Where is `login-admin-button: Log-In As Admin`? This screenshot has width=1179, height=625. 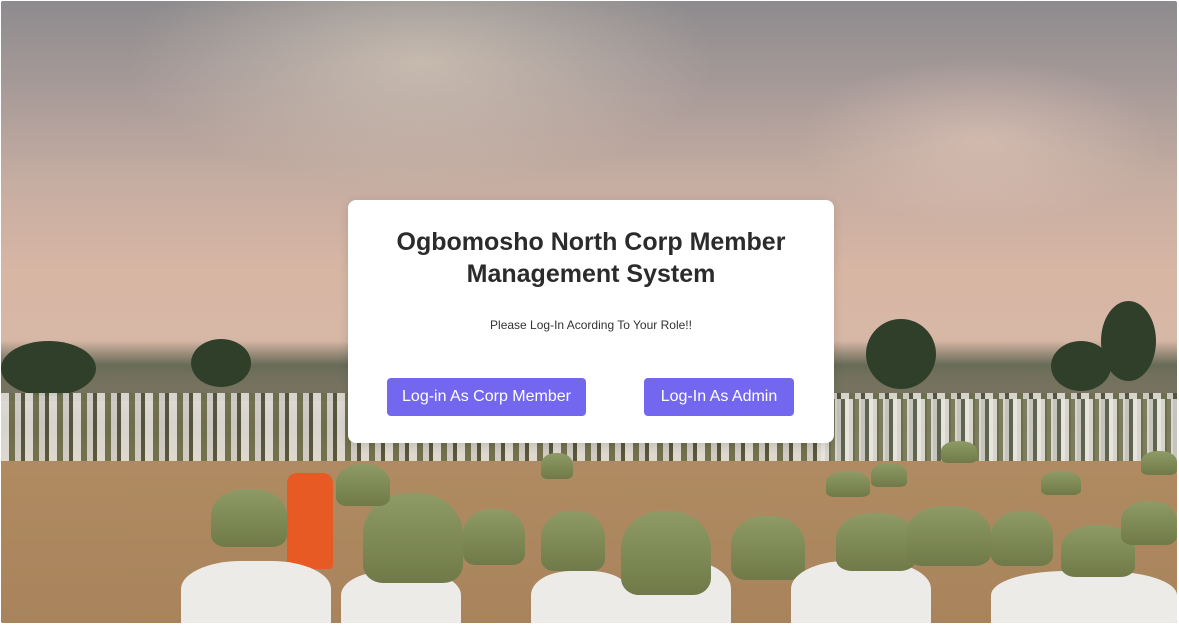
login-admin-button: Log-In As Admin is located at coordinates (719, 397).